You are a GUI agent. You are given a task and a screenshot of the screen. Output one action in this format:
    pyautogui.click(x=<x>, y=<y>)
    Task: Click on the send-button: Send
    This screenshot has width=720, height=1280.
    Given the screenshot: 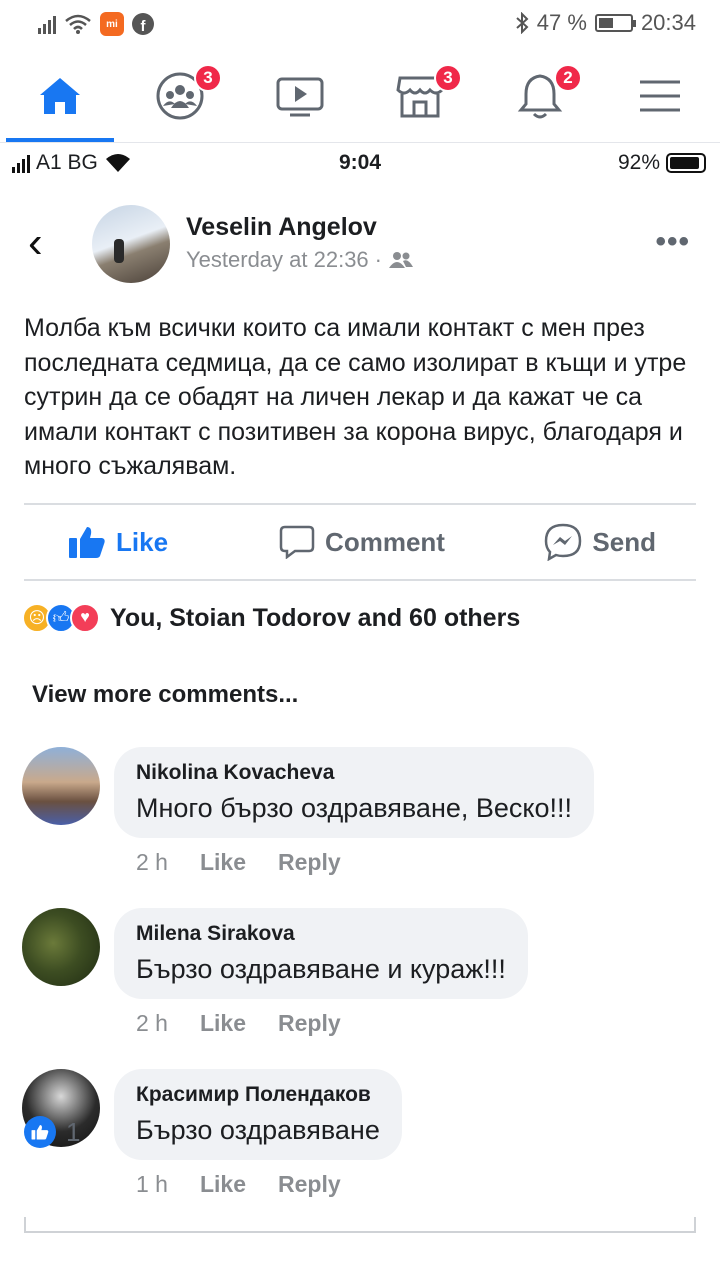 What is the action you would take?
    pyautogui.click(x=578, y=542)
    